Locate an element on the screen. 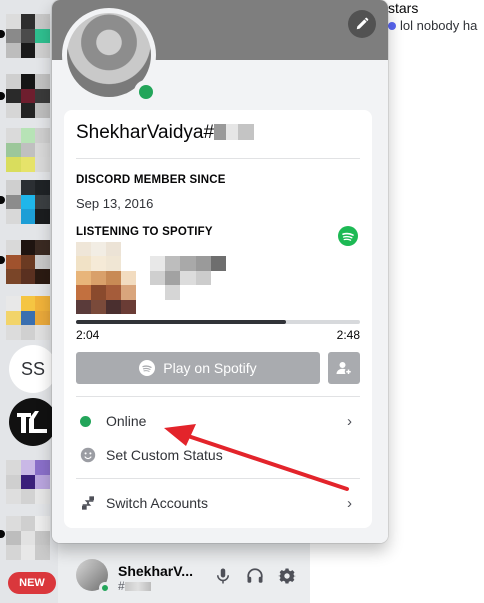 This screenshot has height=603, width=484. chat-peek: stars lol nobody ha is located at coordinates (436, 30).